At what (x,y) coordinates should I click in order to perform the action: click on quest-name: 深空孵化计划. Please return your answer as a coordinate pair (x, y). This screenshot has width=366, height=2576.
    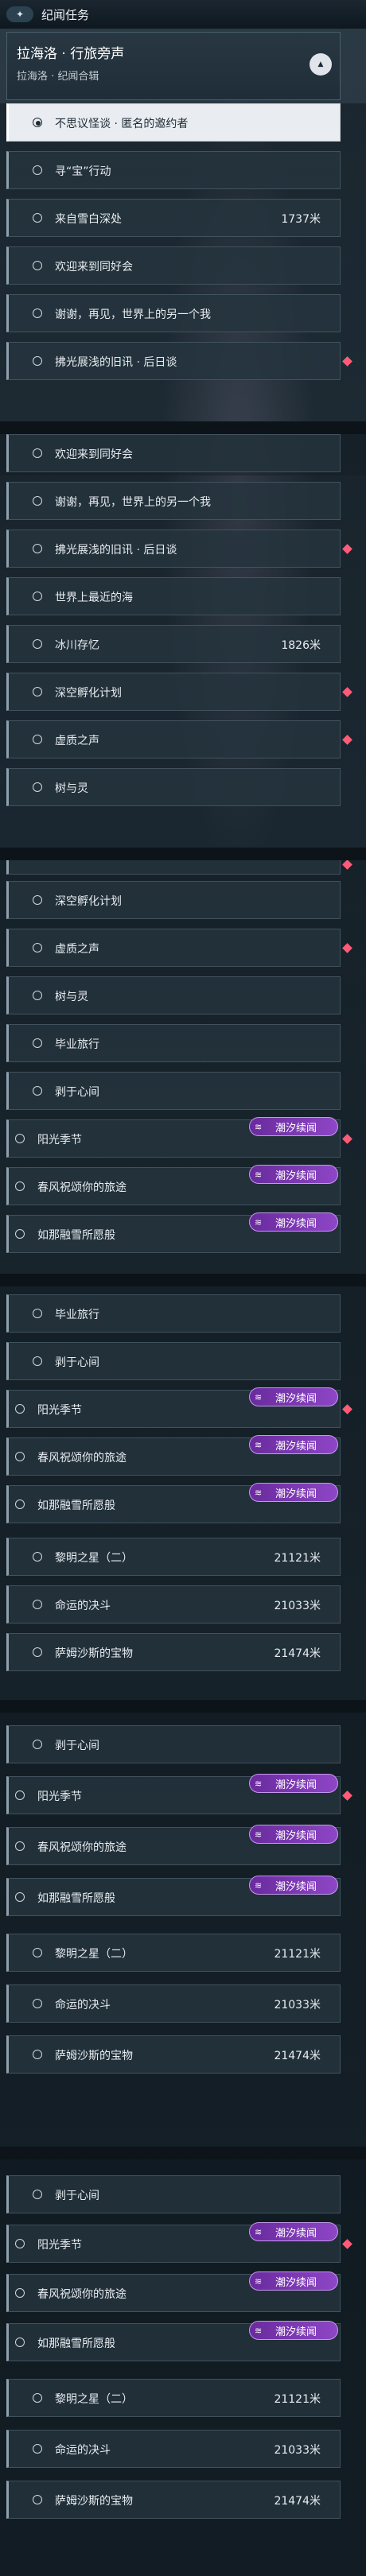
    Looking at the image, I should click on (88, 693).